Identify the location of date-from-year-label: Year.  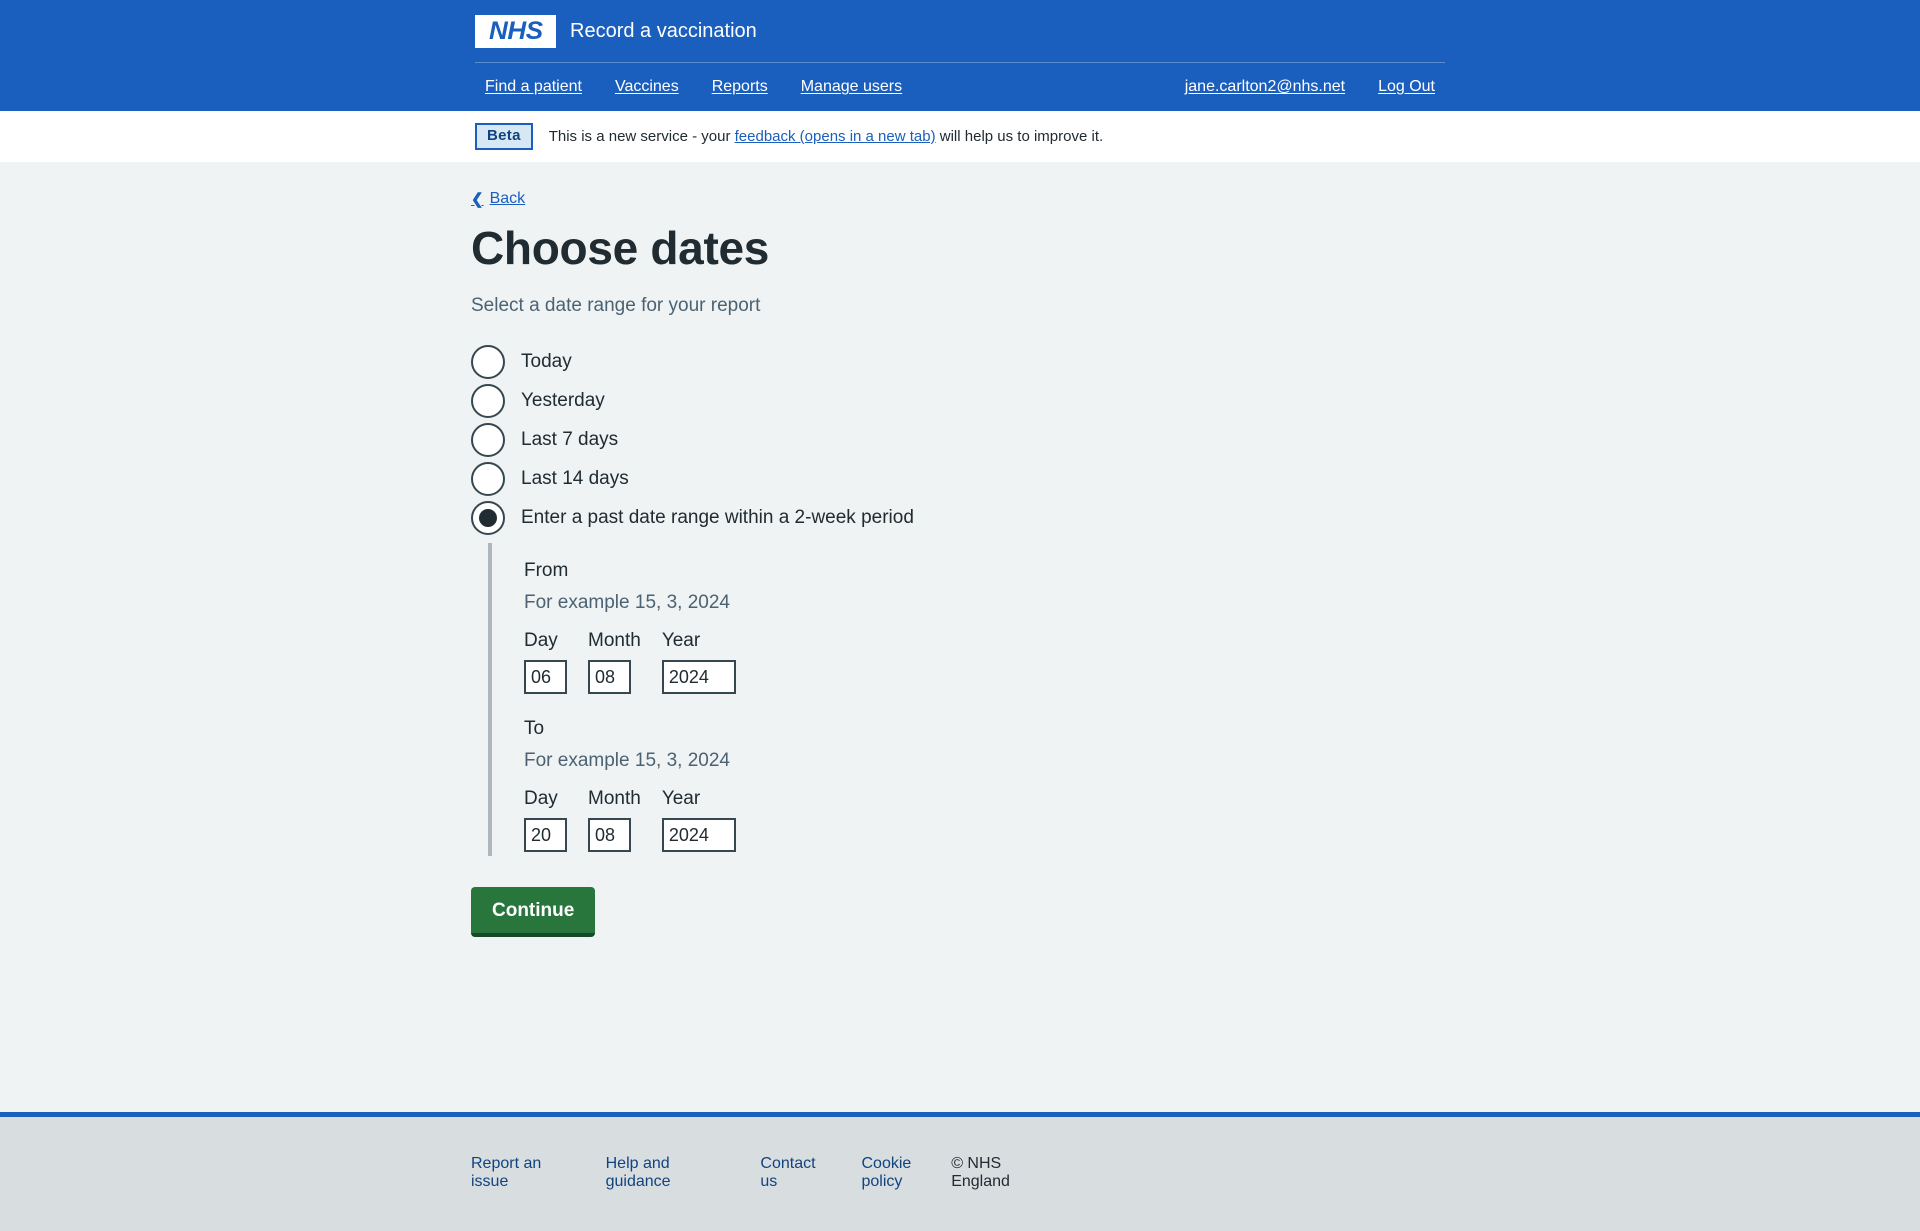
(681, 641).